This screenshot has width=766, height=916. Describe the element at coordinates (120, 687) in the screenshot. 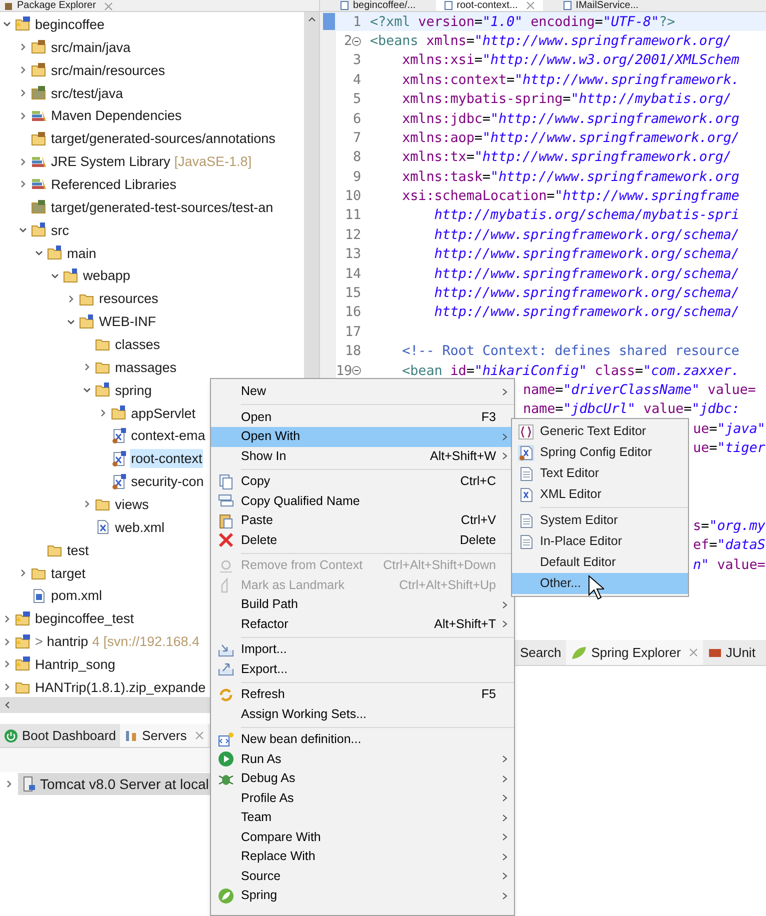

I see `tree-item: HANTrip(1.8.1).zip_expande` at that location.